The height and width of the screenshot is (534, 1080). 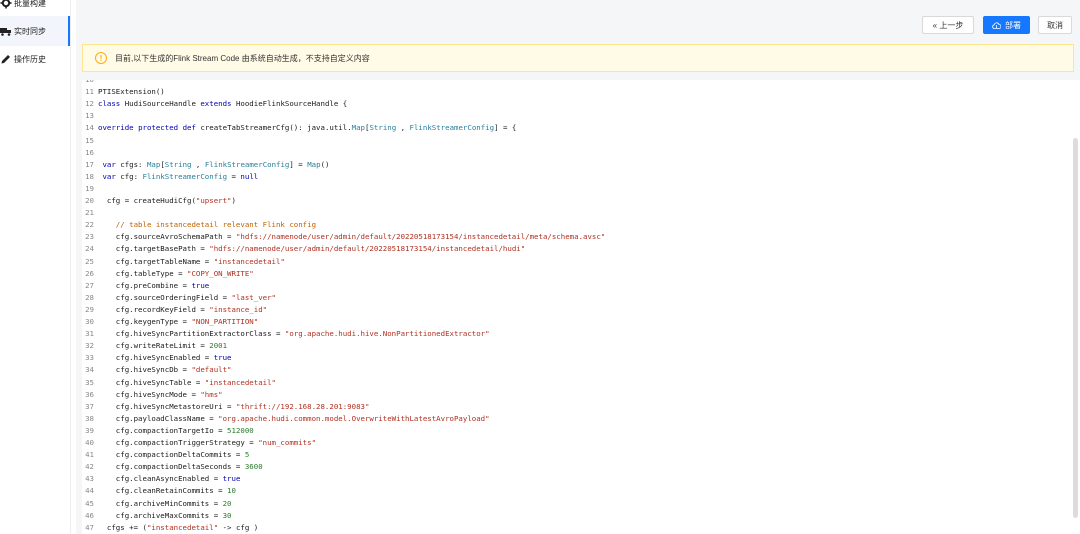 I want to click on code-line: 28 cfg.sourceOrderingField = "last_ver", so click(x=179, y=298).